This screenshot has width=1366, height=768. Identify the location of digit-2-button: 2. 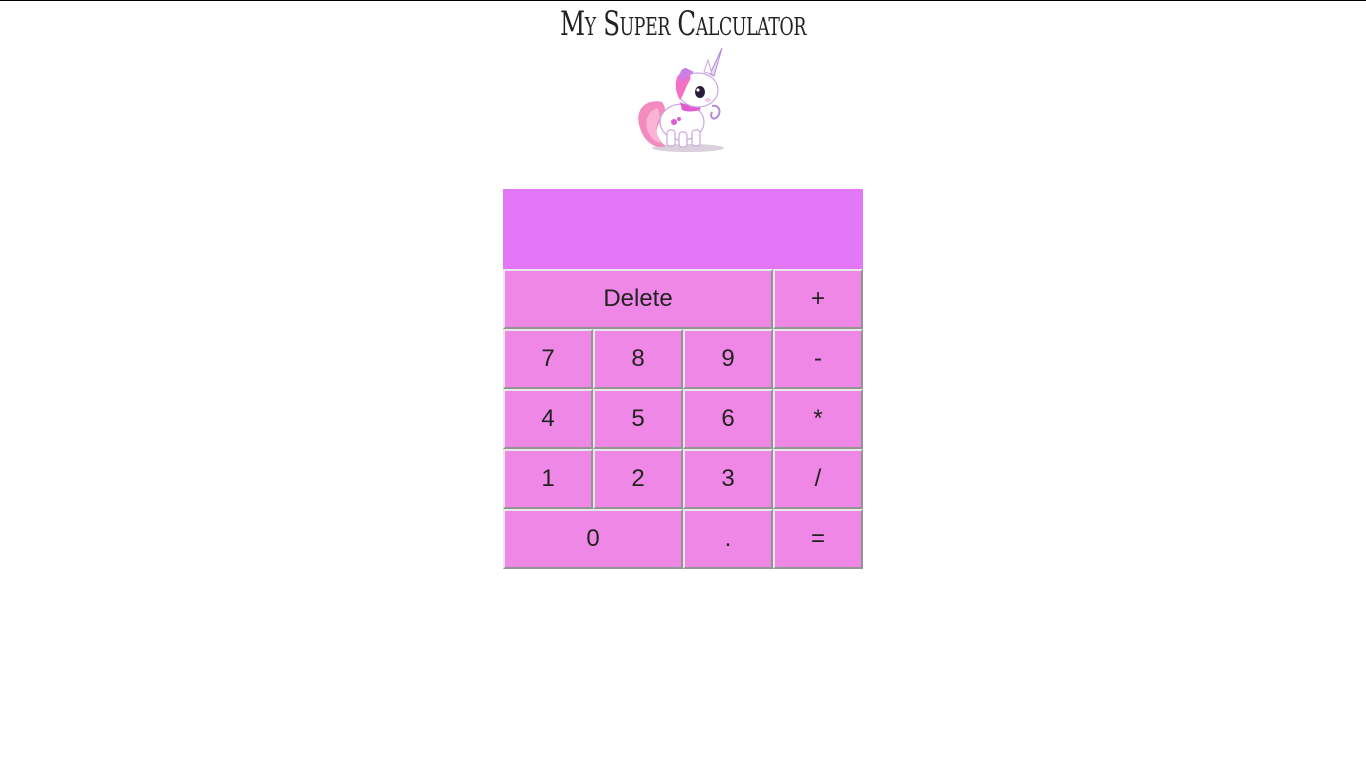
(638, 479).